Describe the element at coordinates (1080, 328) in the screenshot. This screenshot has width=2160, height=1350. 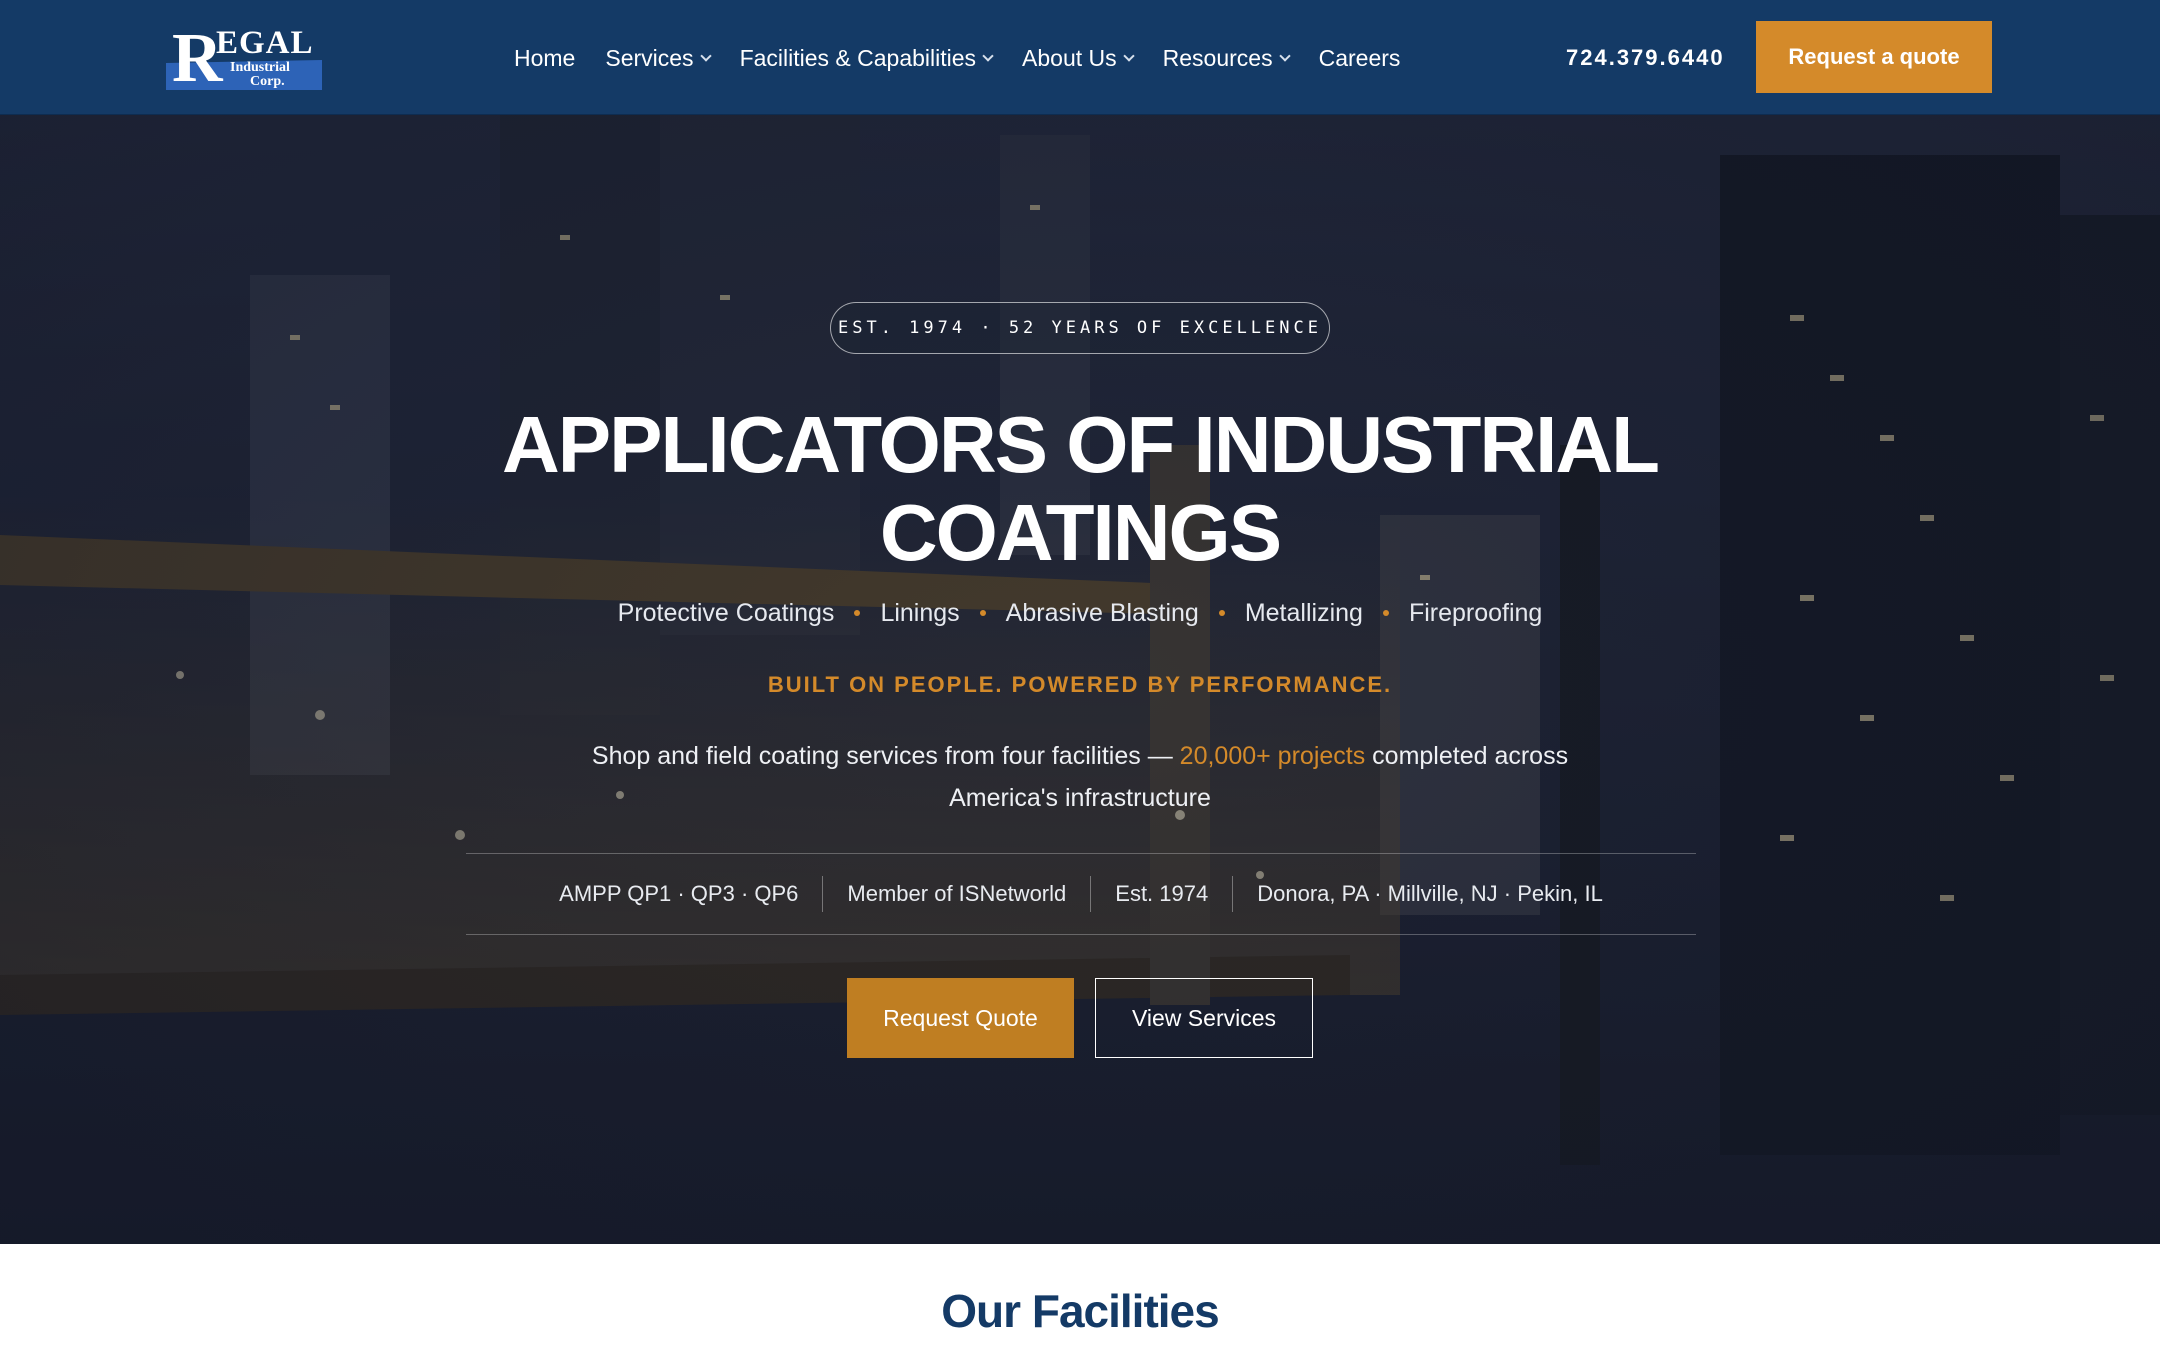
I see `established-badge: EST. 1974 · 52 YEARS OF EXCELLENCE` at that location.